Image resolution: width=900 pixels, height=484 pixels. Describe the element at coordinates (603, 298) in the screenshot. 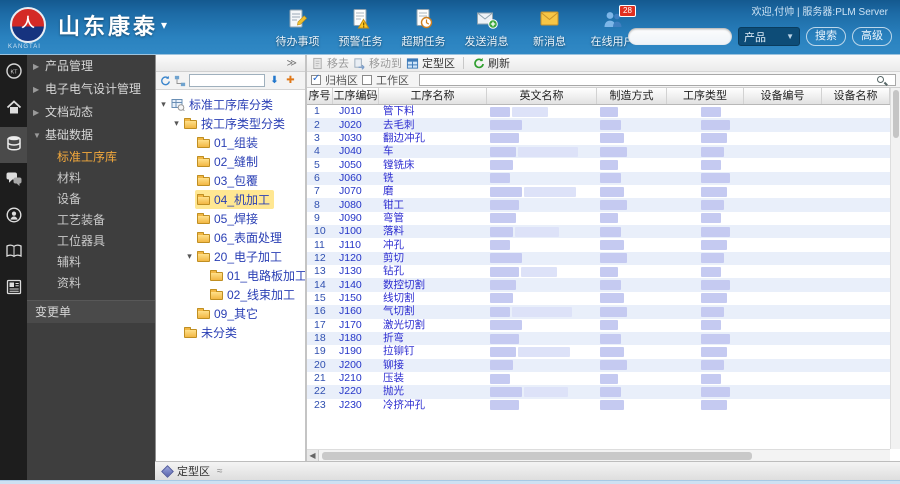

I see `table-row: 15 J150 线切割` at that location.